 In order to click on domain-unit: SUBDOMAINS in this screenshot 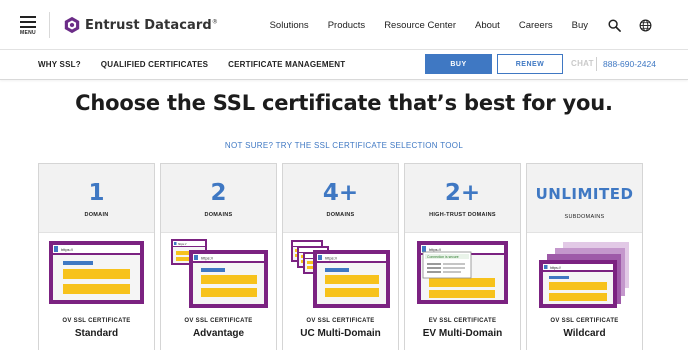, I will do `click(584, 217)`.